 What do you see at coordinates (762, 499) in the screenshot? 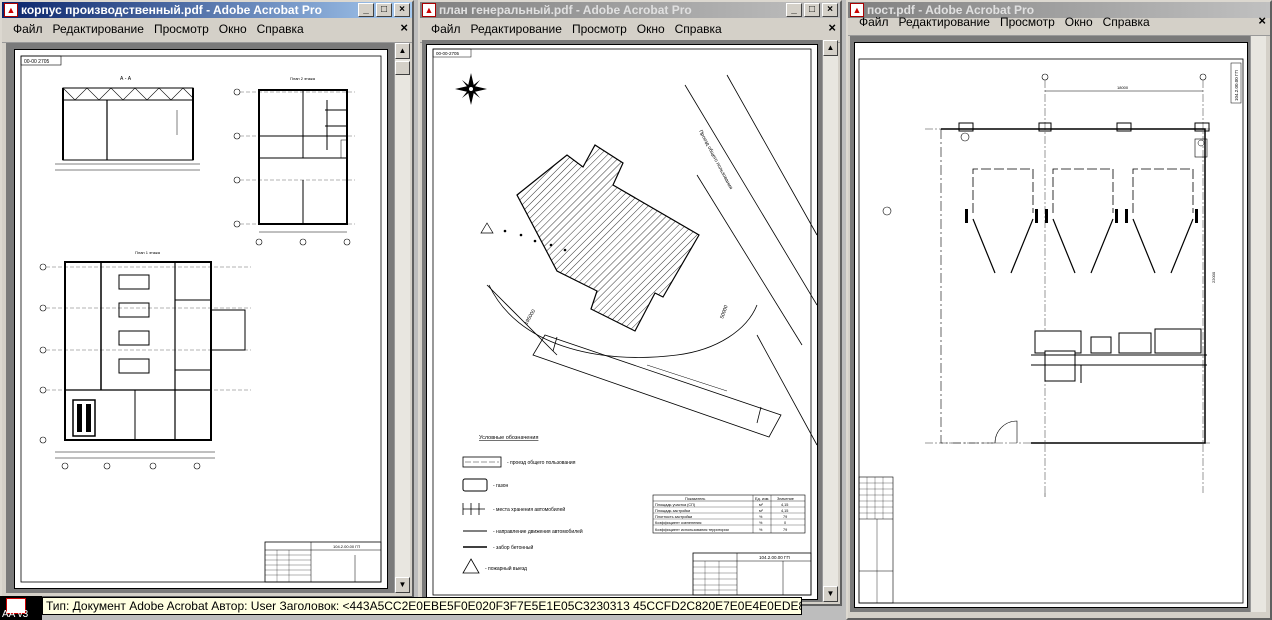
I see `svg-text: Ед. изм.` at bounding box center [762, 499].